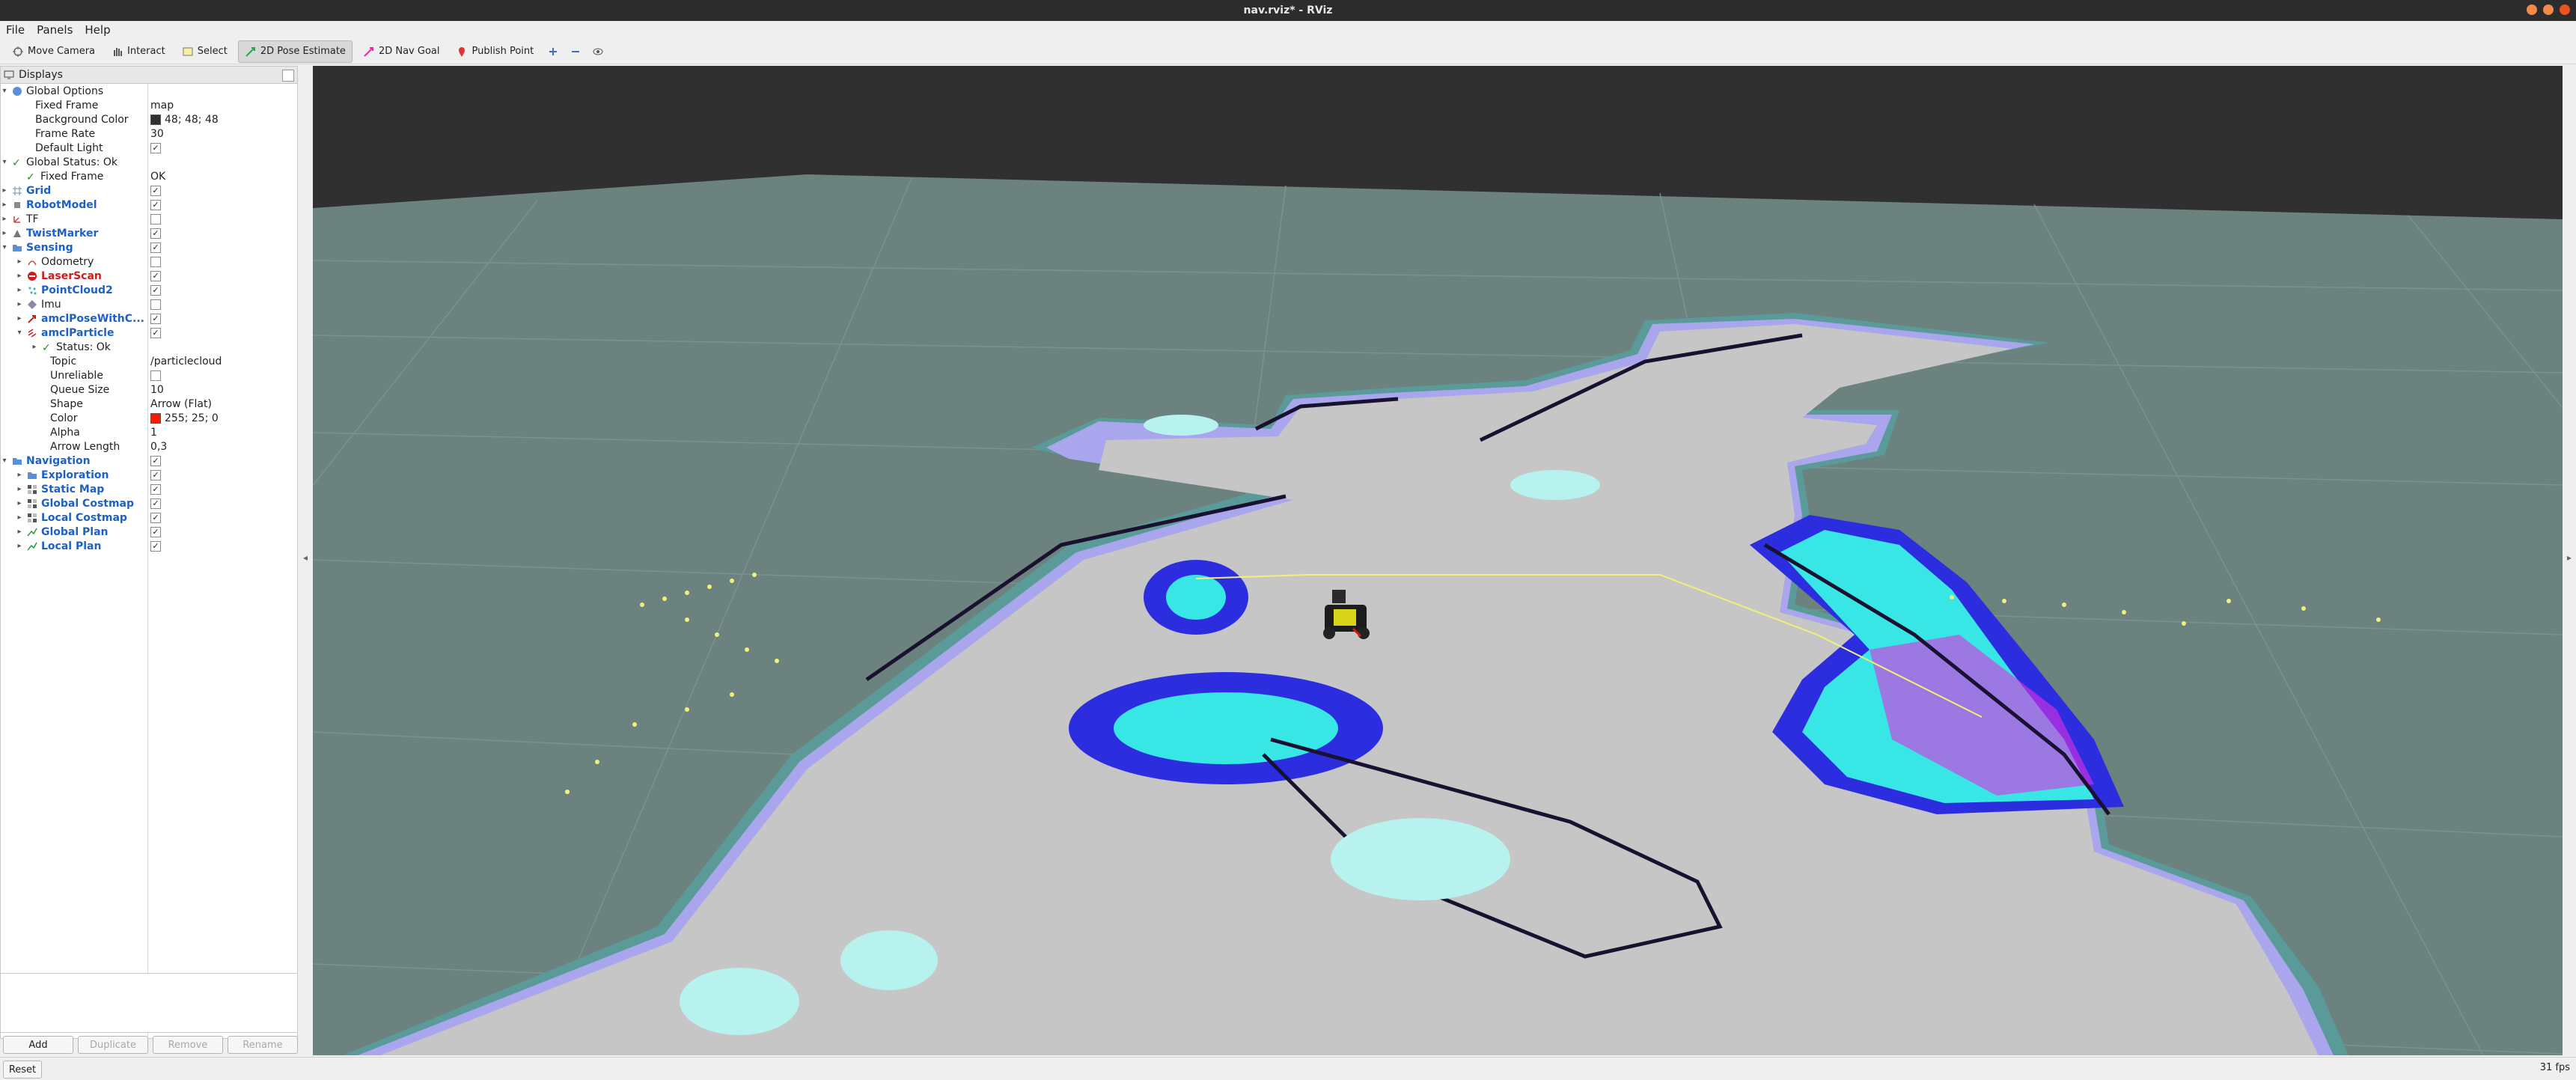  What do you see at coordinates (155, 531) in the screenshot?
I see `global-plan-checkbox: ✓` at bounding box center [155, 531].